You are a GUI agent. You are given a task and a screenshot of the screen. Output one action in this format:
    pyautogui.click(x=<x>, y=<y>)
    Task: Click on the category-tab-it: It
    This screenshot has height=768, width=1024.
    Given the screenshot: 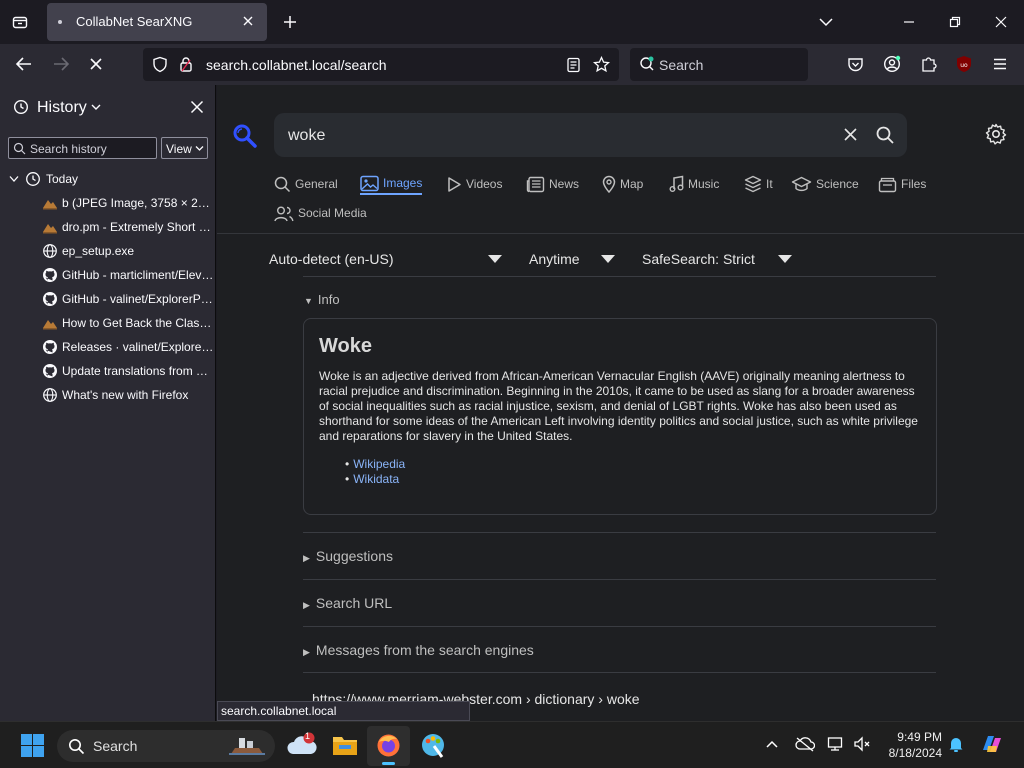 What is the action you would take?
    pyautogui.click(x=758, y=184)
    